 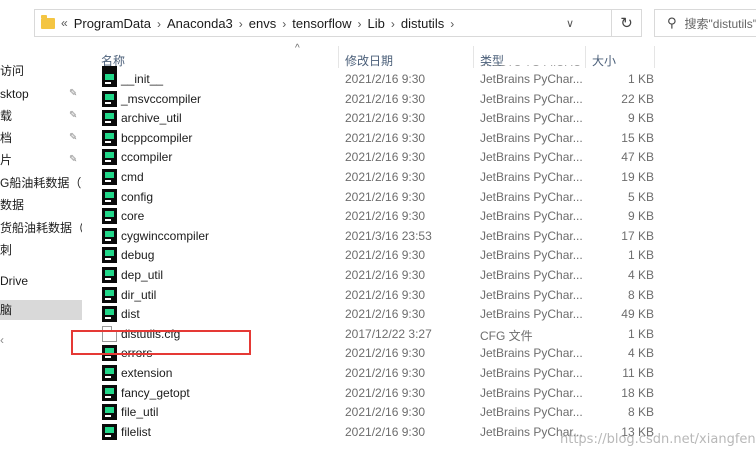 What do you see at coordinates (41, 310) in the screenshot?
I see `nav-item-this-pc: 脑` at bounding box center [41, 310].